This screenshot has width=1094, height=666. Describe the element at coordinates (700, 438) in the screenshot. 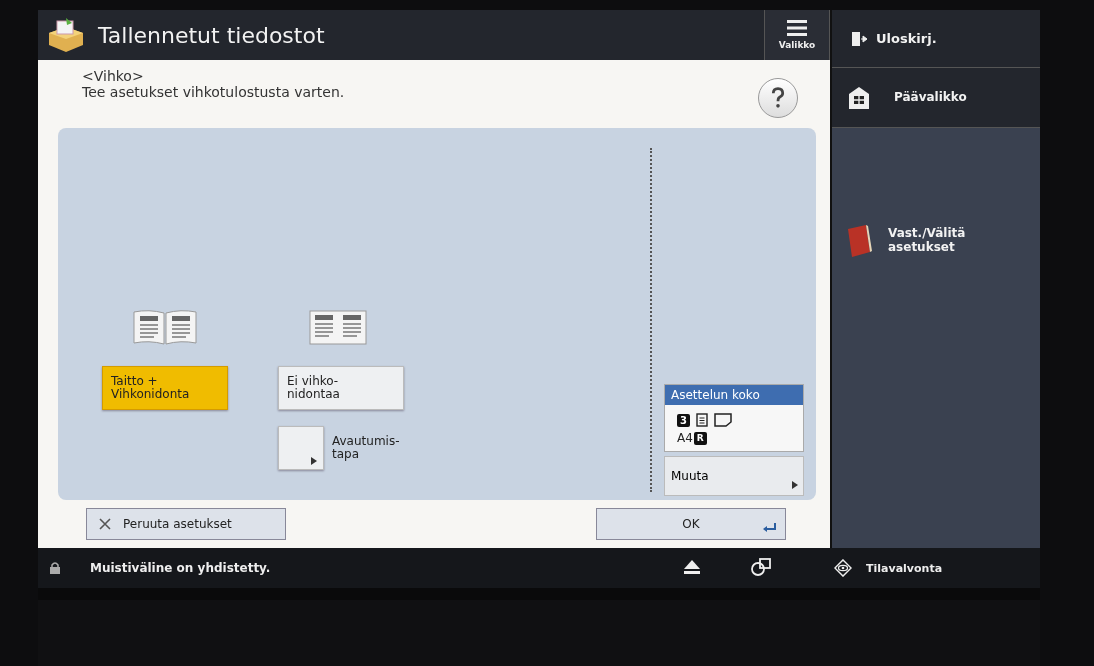

I see `rotated-badge: R` at that location.